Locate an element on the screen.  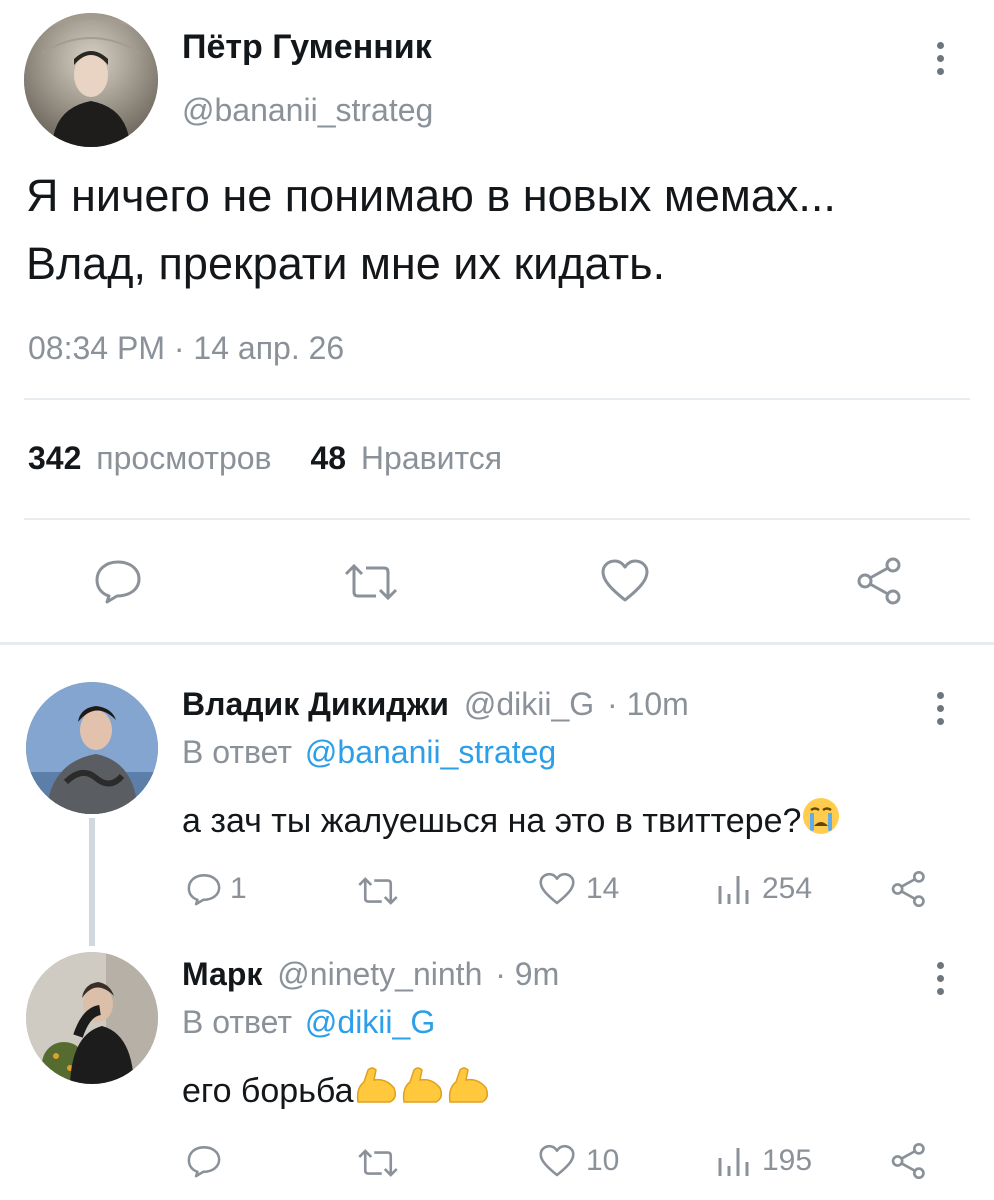
reply-button: 1 is located at coordinates (216, 889).